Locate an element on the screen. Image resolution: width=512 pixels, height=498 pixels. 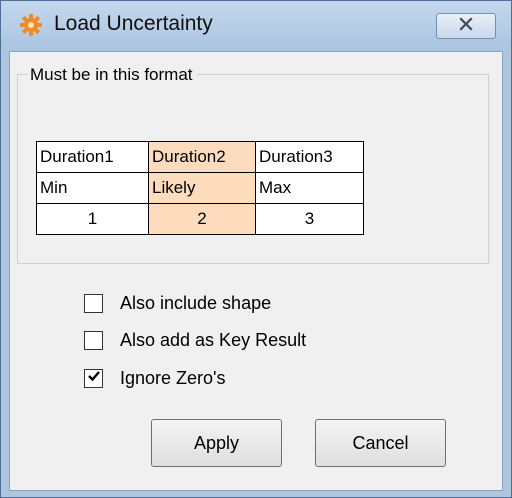
include-shape-option: Also include shape is located at coordinates (177, 303).